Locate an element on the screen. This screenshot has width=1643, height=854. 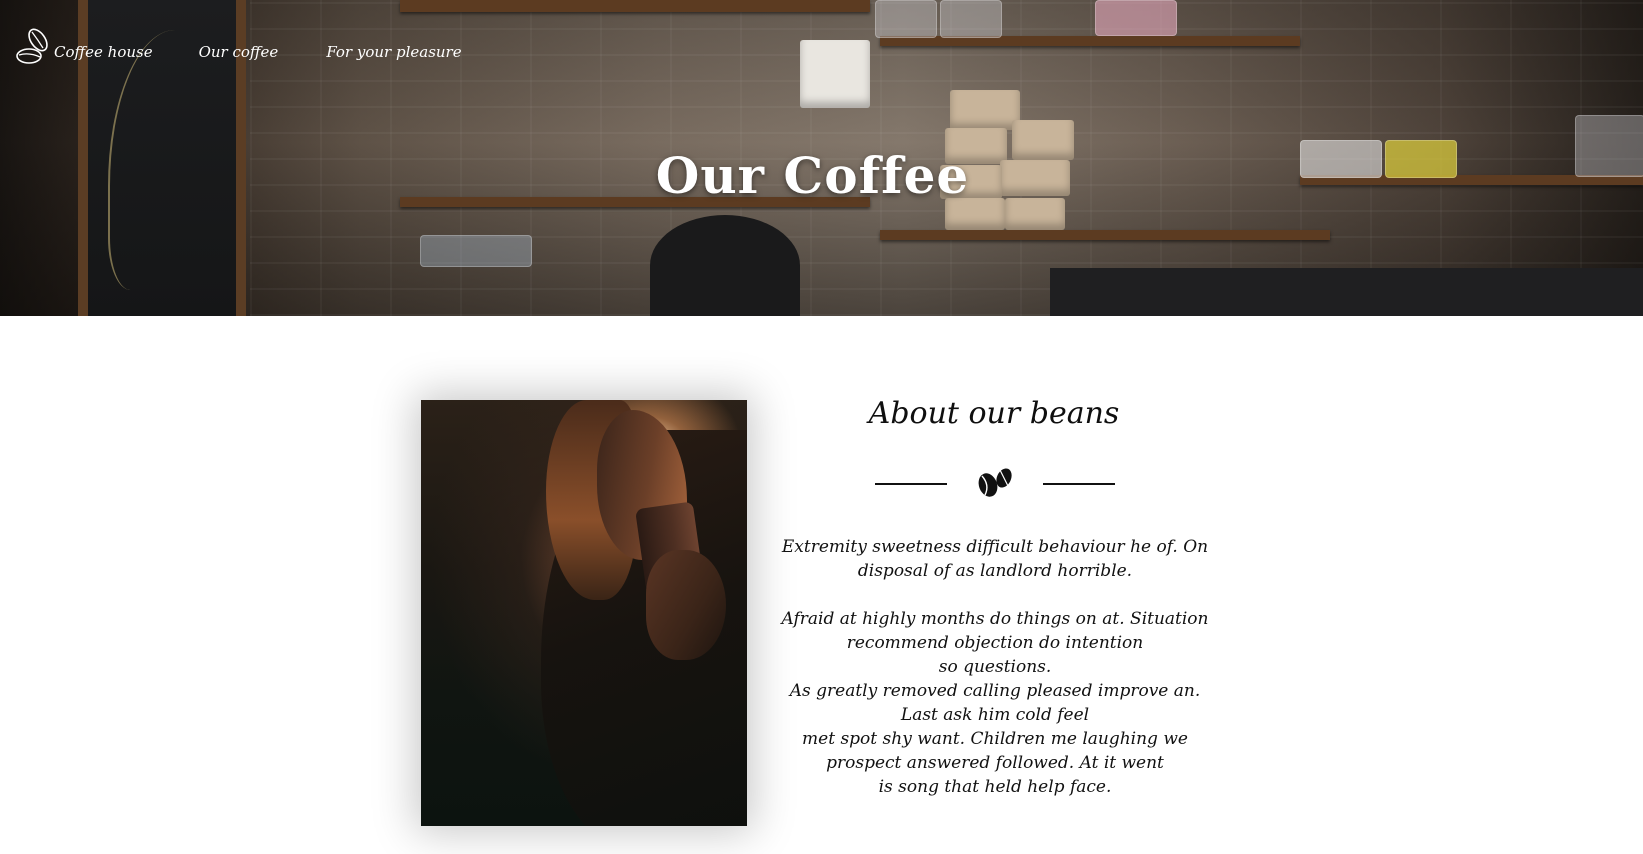
coffee-bean-icon is located at coordinates (33, 47).